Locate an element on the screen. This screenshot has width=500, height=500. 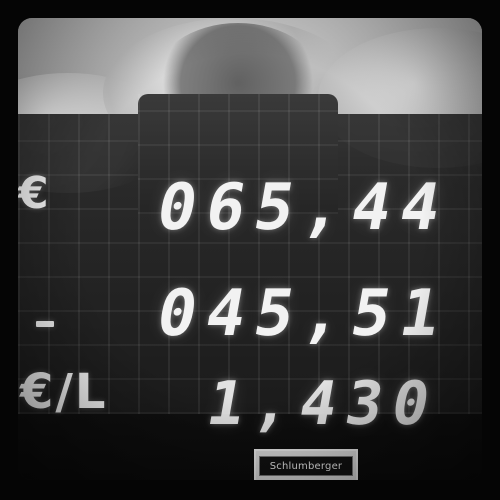
liters-indicator-dash is located at coordinates (45, 324).